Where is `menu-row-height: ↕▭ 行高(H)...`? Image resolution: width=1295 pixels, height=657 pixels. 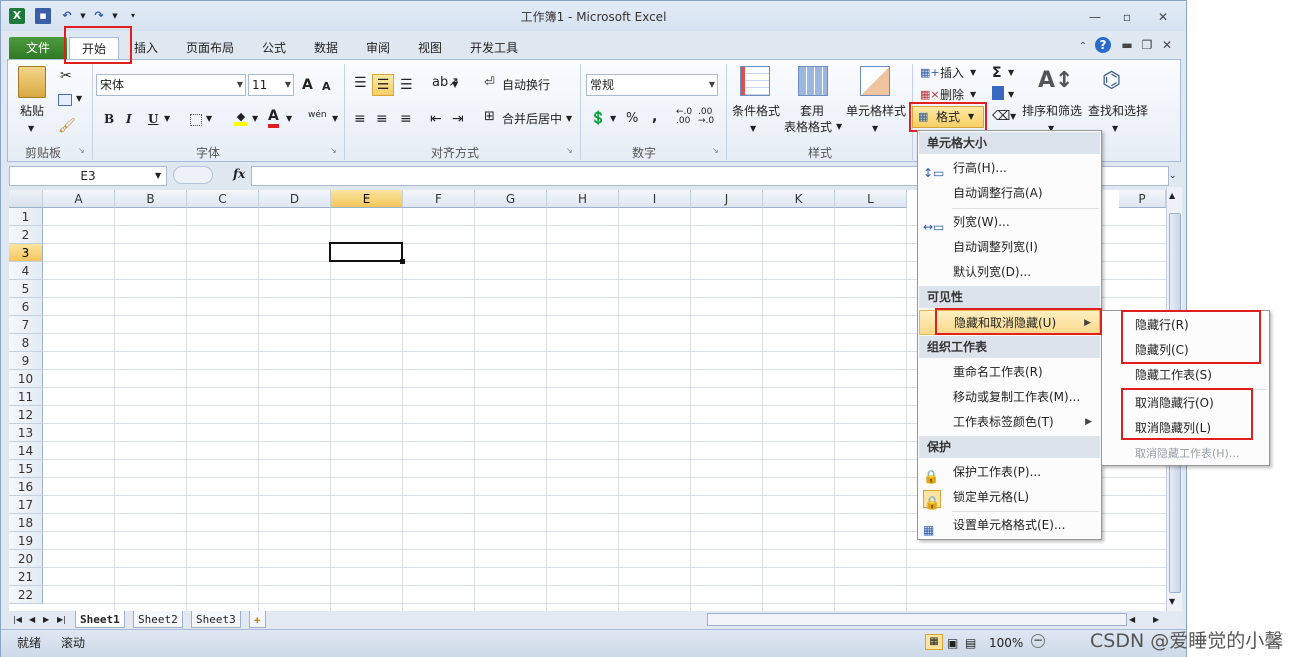
menu-row-height: ↕▭ 行高(H)... is located at coordinates (1009, 168).